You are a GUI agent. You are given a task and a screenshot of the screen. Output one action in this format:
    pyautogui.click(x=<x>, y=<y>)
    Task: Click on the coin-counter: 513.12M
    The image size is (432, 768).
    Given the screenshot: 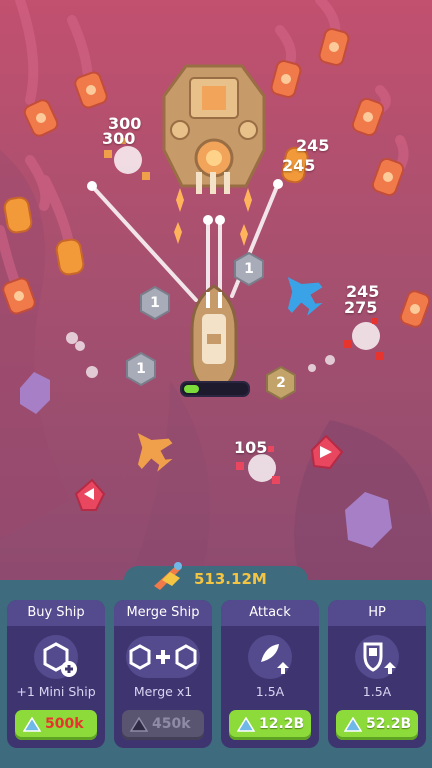 What is the action you would take?
    pyautogui.click(x=216, y=578)
    